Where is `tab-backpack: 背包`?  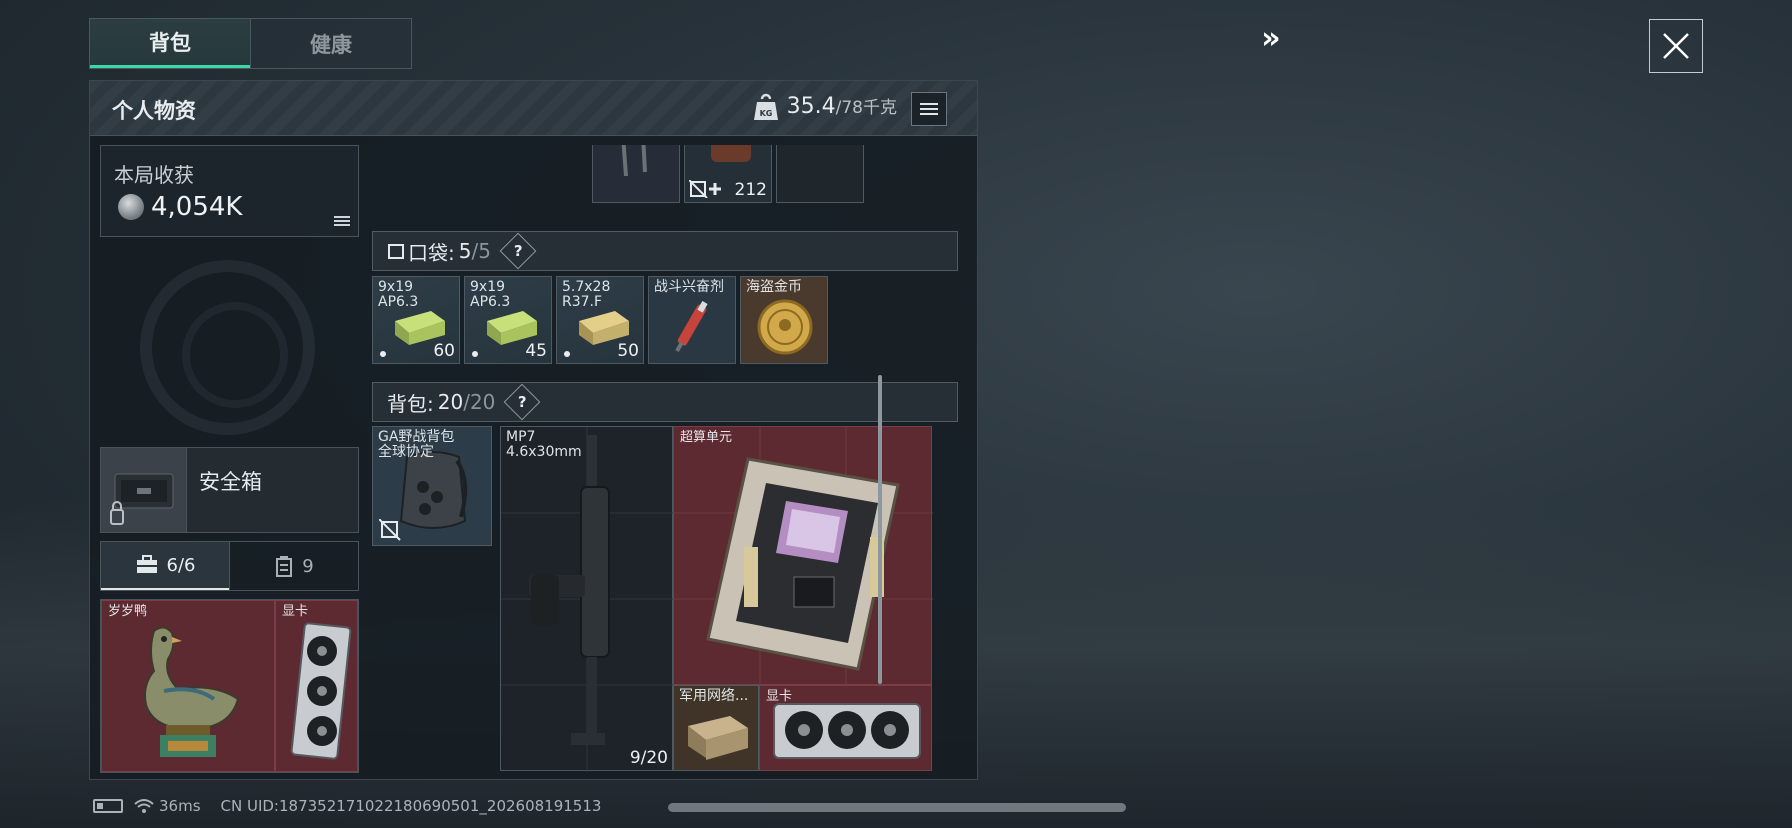
tab-backpack: 背包 is located at coordinates (170, 43).